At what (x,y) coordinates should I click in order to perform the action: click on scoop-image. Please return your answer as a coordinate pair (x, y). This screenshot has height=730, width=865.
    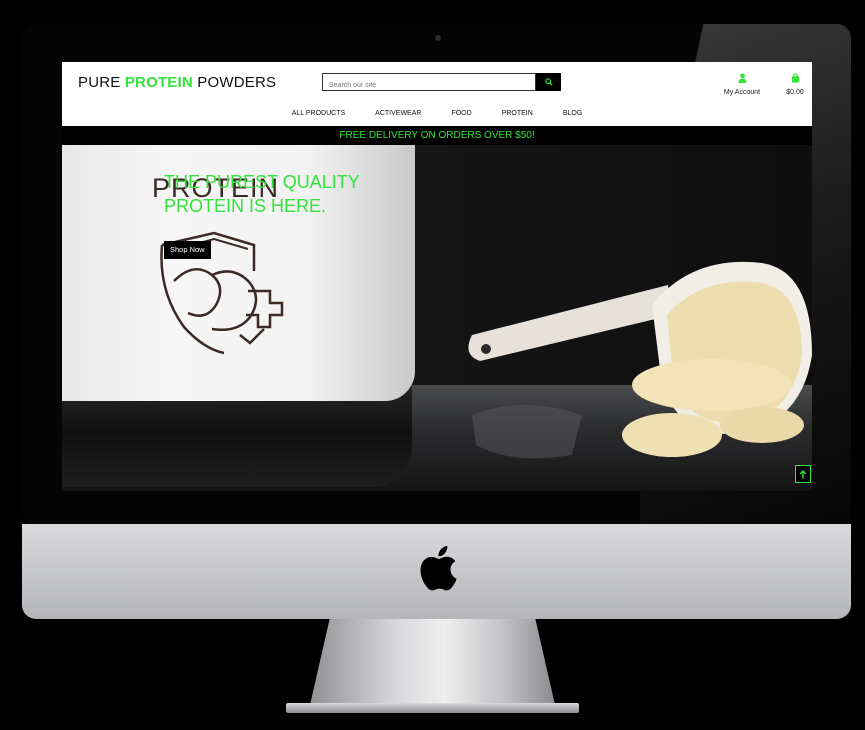
    Looking at the image, I should click on (640, 360).